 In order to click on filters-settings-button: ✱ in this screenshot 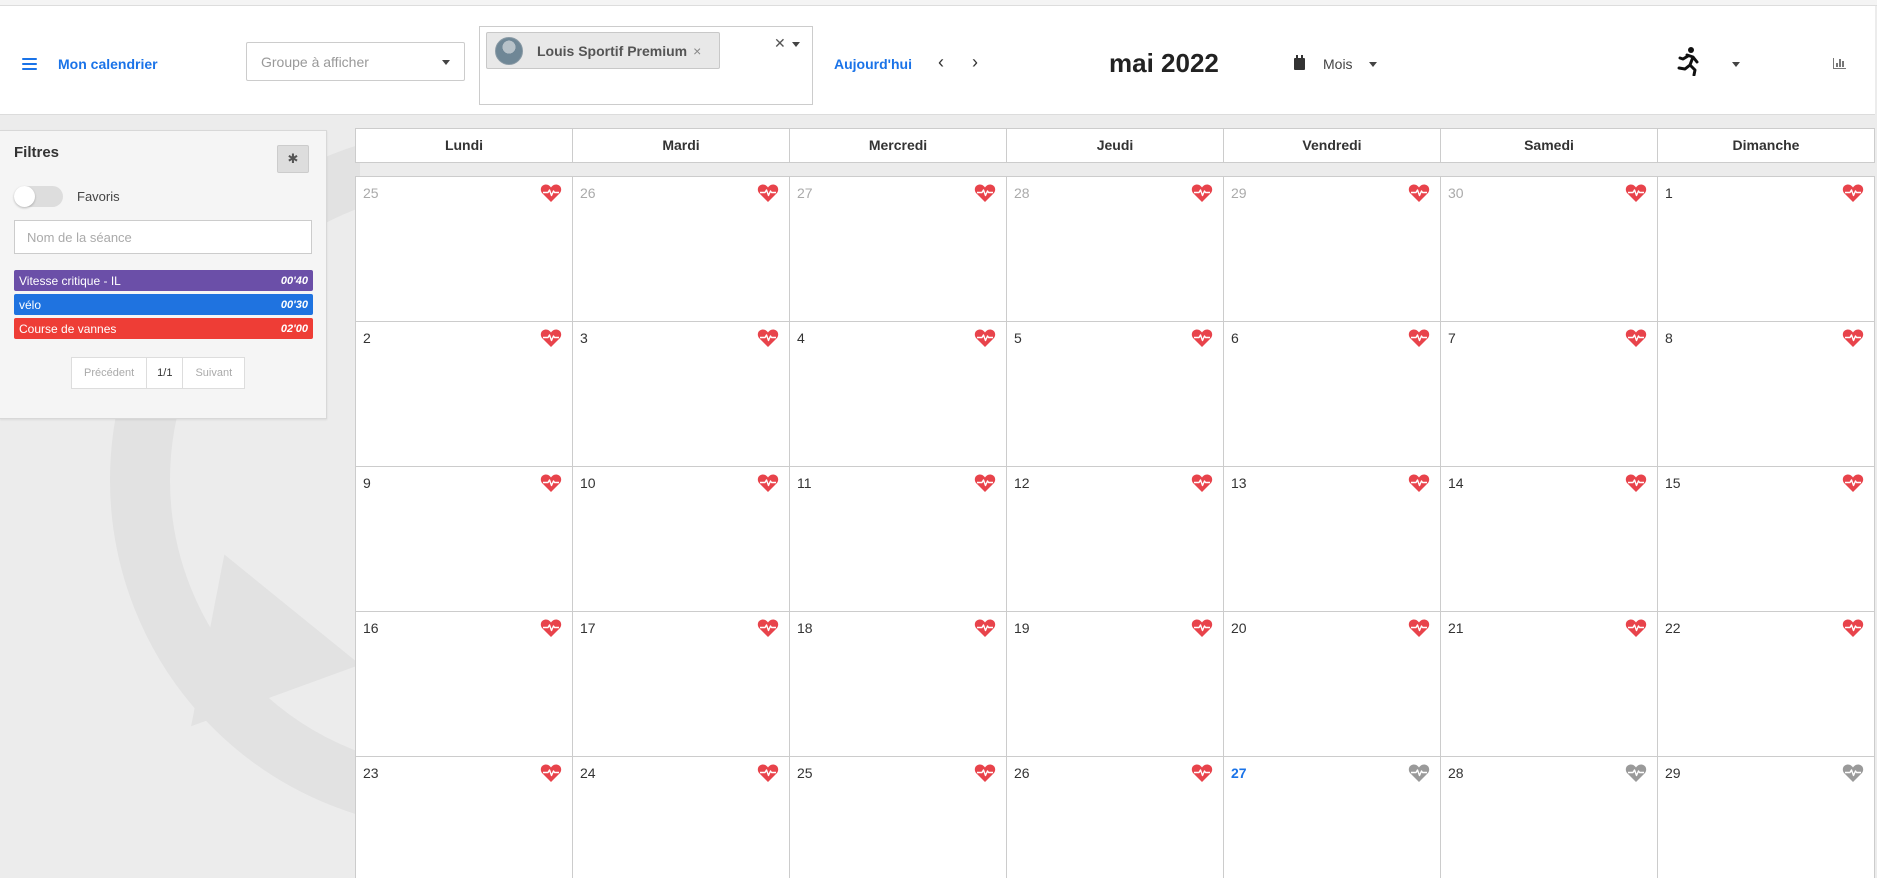, I will do `click(293, 159)`.